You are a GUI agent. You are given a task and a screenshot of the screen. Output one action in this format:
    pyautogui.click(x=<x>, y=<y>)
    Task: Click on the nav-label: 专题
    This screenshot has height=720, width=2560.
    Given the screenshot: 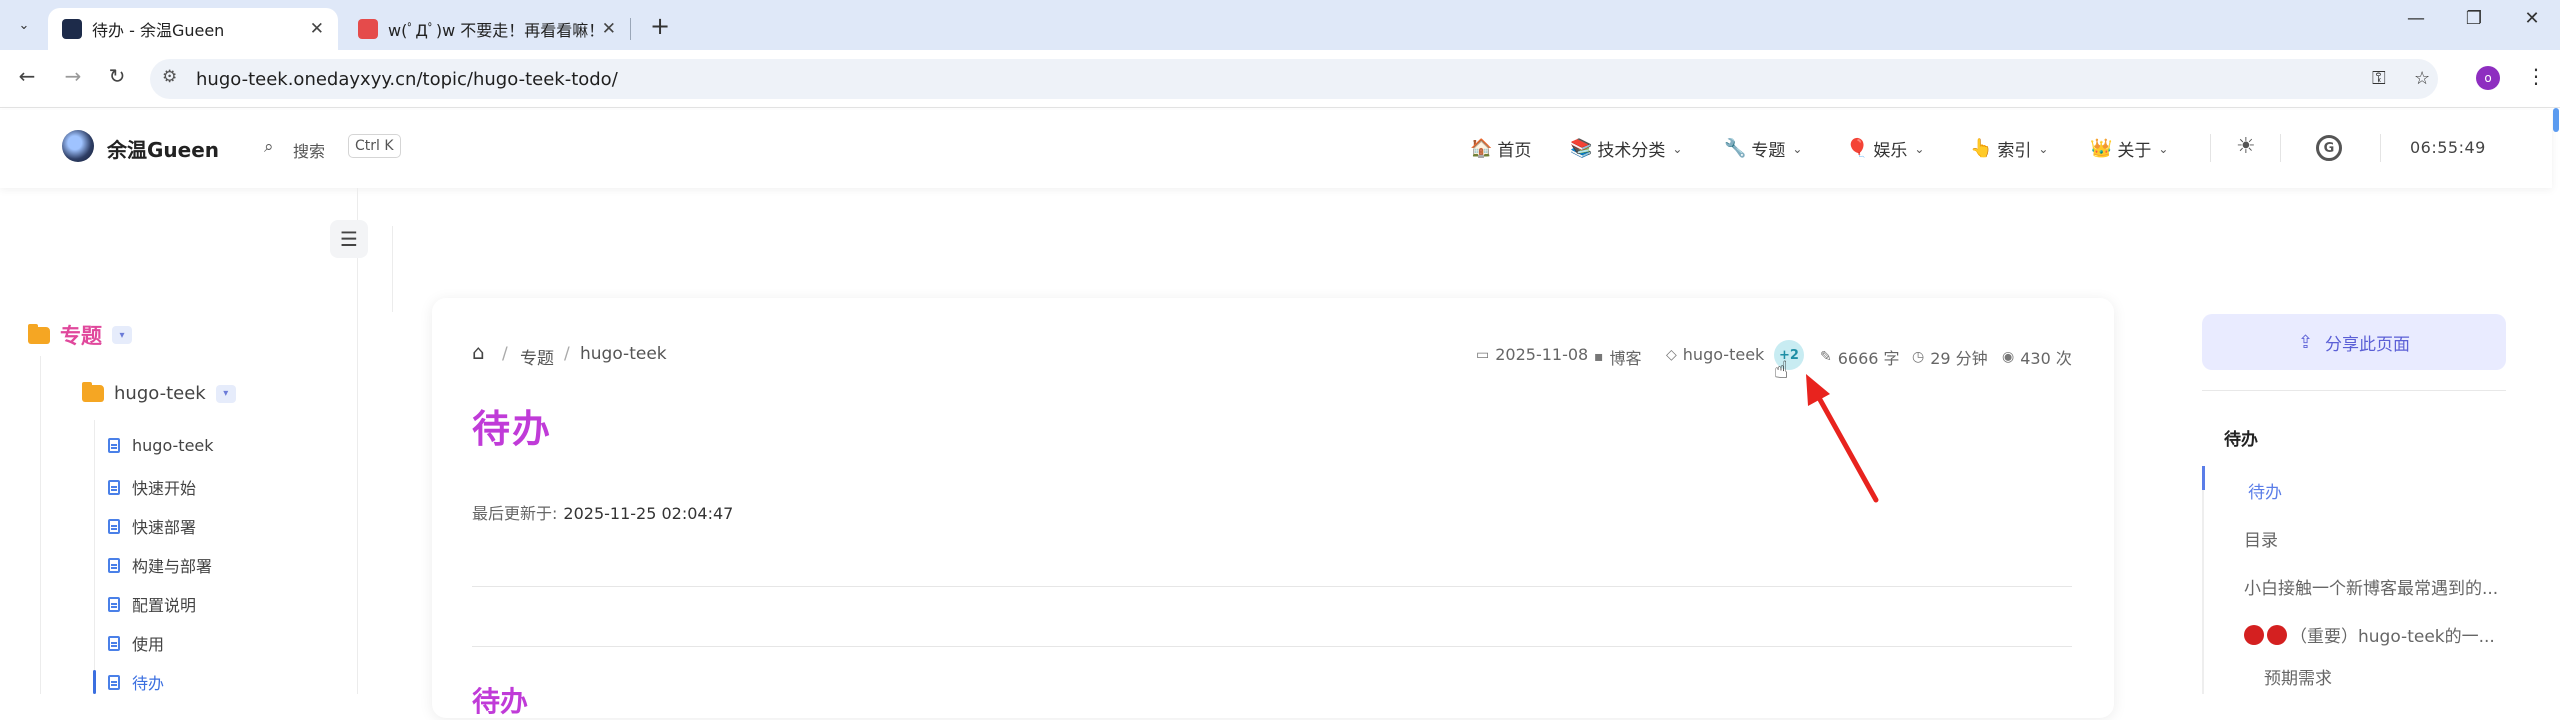 What is the action you would take?
    pyautogui.click(x=1768, y=151)
    